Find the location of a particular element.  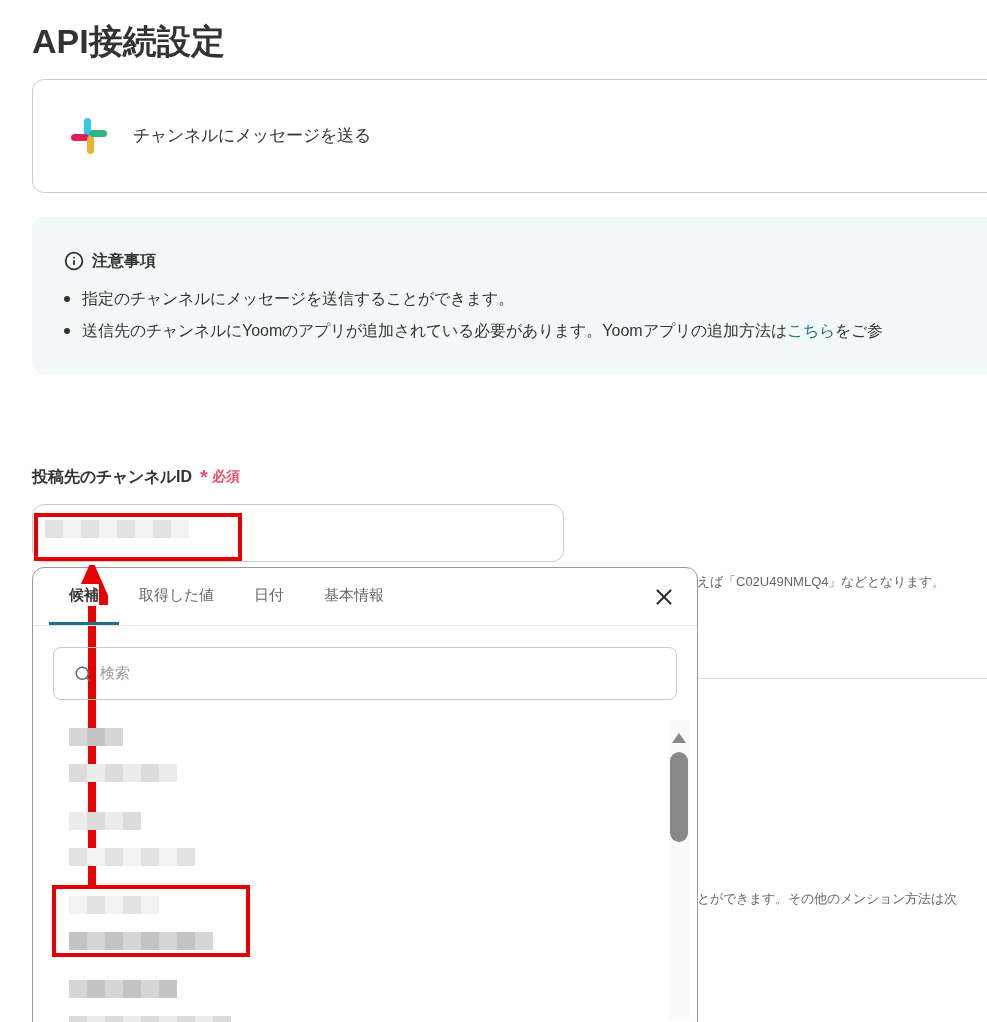

field-label: 投稿先のチャンネルID is located at coordinates (112, 476).